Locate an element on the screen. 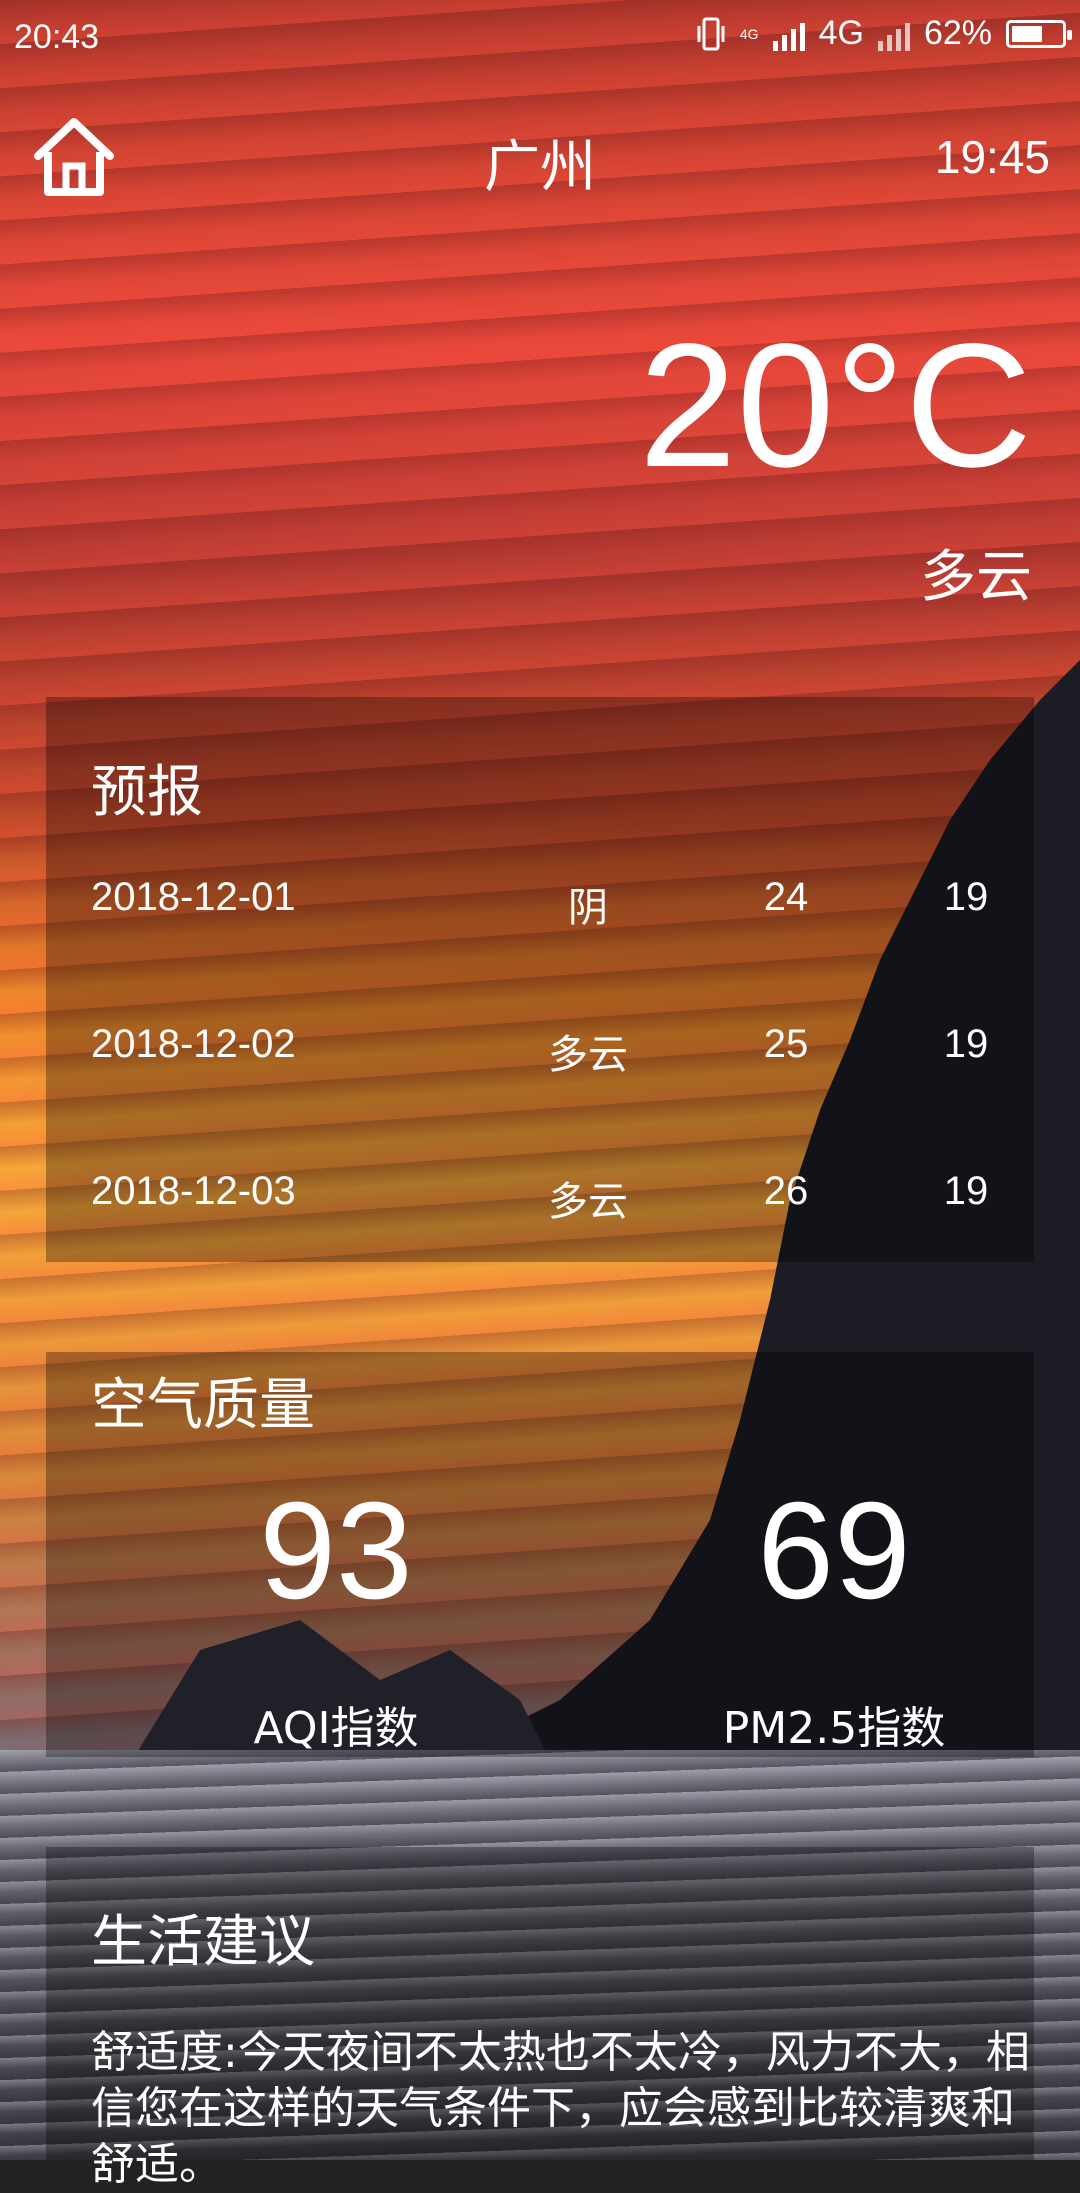 This screenshot has width=1080, height=2193. forecast-row: 2018-12-01 阴 24 19 is located at coordinates (540, 905).